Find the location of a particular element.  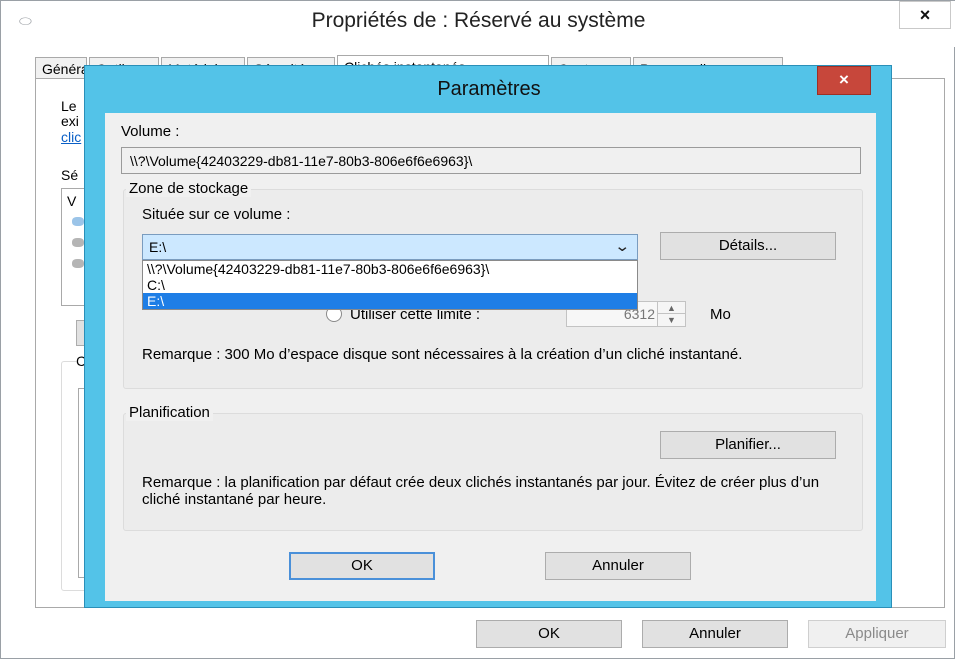

window-titlebar: ⬭ Propriétés de : Réservé au système × is located at coordinates (478, 24).